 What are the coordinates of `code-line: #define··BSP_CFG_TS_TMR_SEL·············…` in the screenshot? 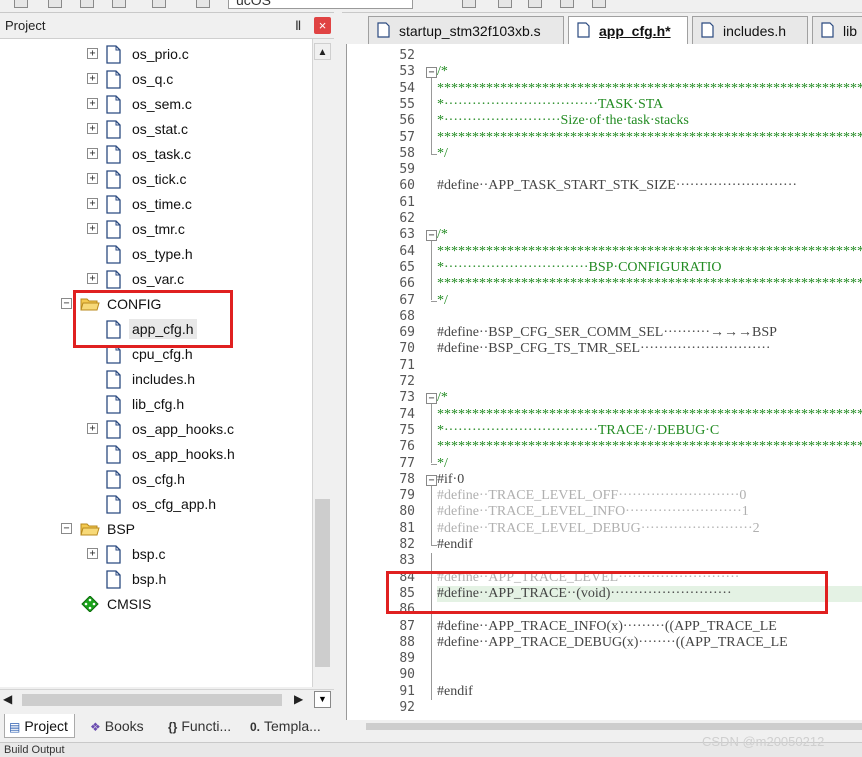 It's located at (649, 349).